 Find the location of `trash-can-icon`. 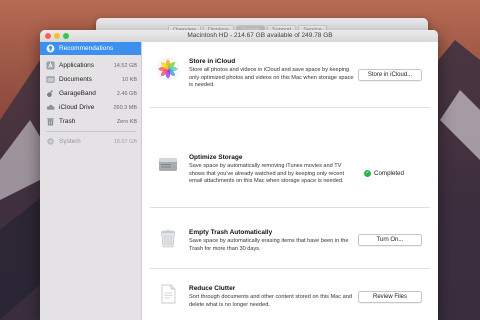

trash-can-icon is located at coordinates (168, 238).